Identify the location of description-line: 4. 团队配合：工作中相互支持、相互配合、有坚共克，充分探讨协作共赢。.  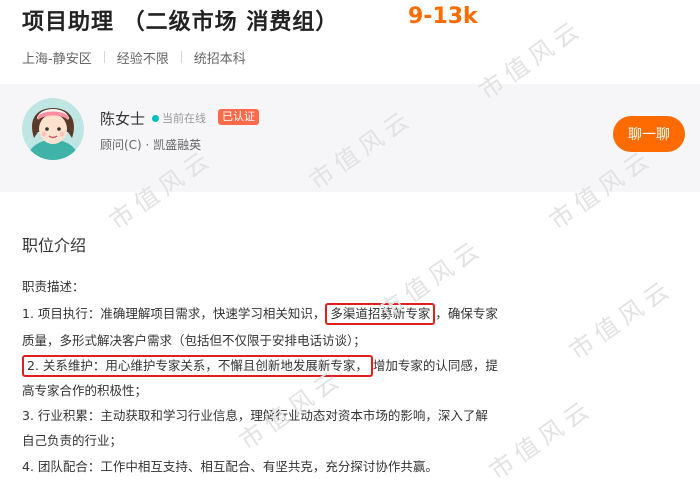
(230, 466).